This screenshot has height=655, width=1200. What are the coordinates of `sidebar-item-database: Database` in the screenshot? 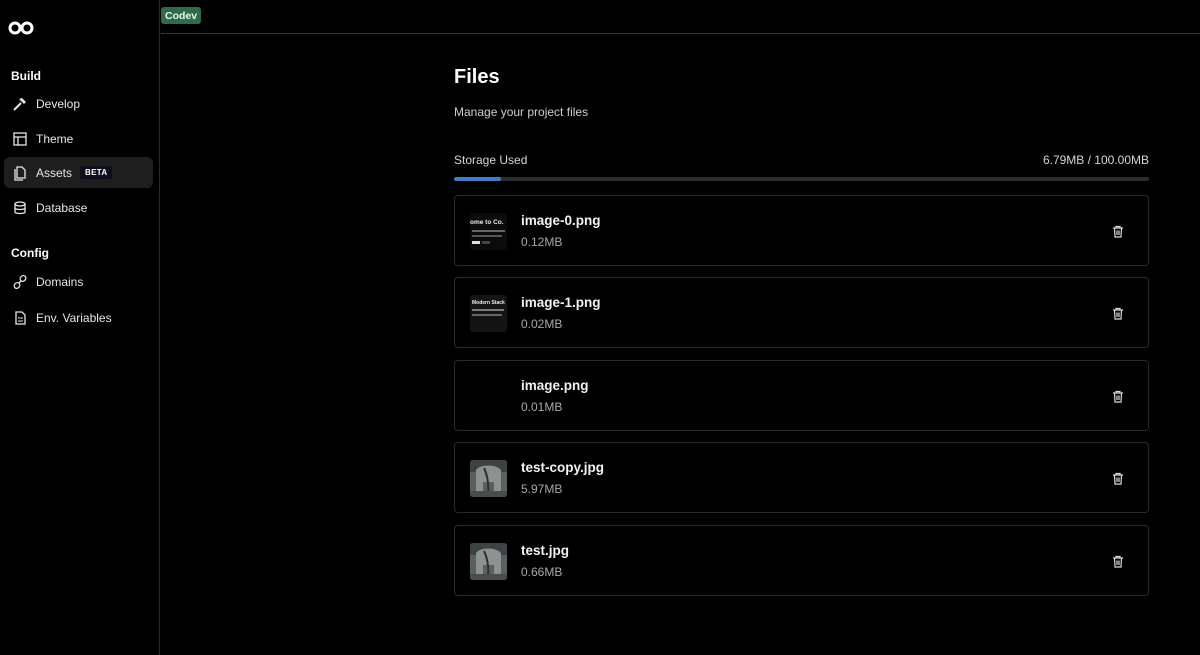 It's located at (78, 207).